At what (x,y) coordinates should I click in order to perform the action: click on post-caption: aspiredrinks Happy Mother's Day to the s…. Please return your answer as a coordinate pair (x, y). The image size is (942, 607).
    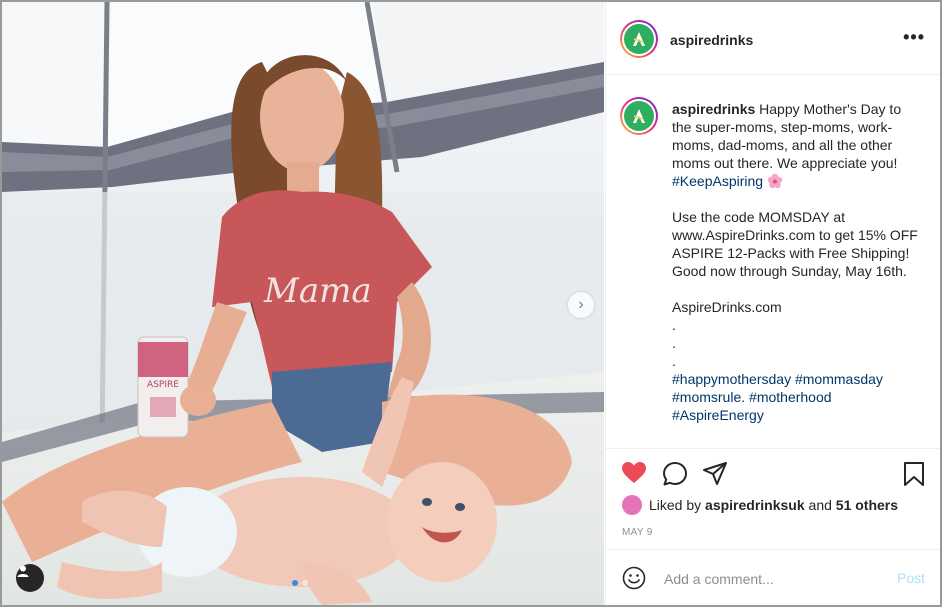
    Looking at the image, I should click on (797, 262).